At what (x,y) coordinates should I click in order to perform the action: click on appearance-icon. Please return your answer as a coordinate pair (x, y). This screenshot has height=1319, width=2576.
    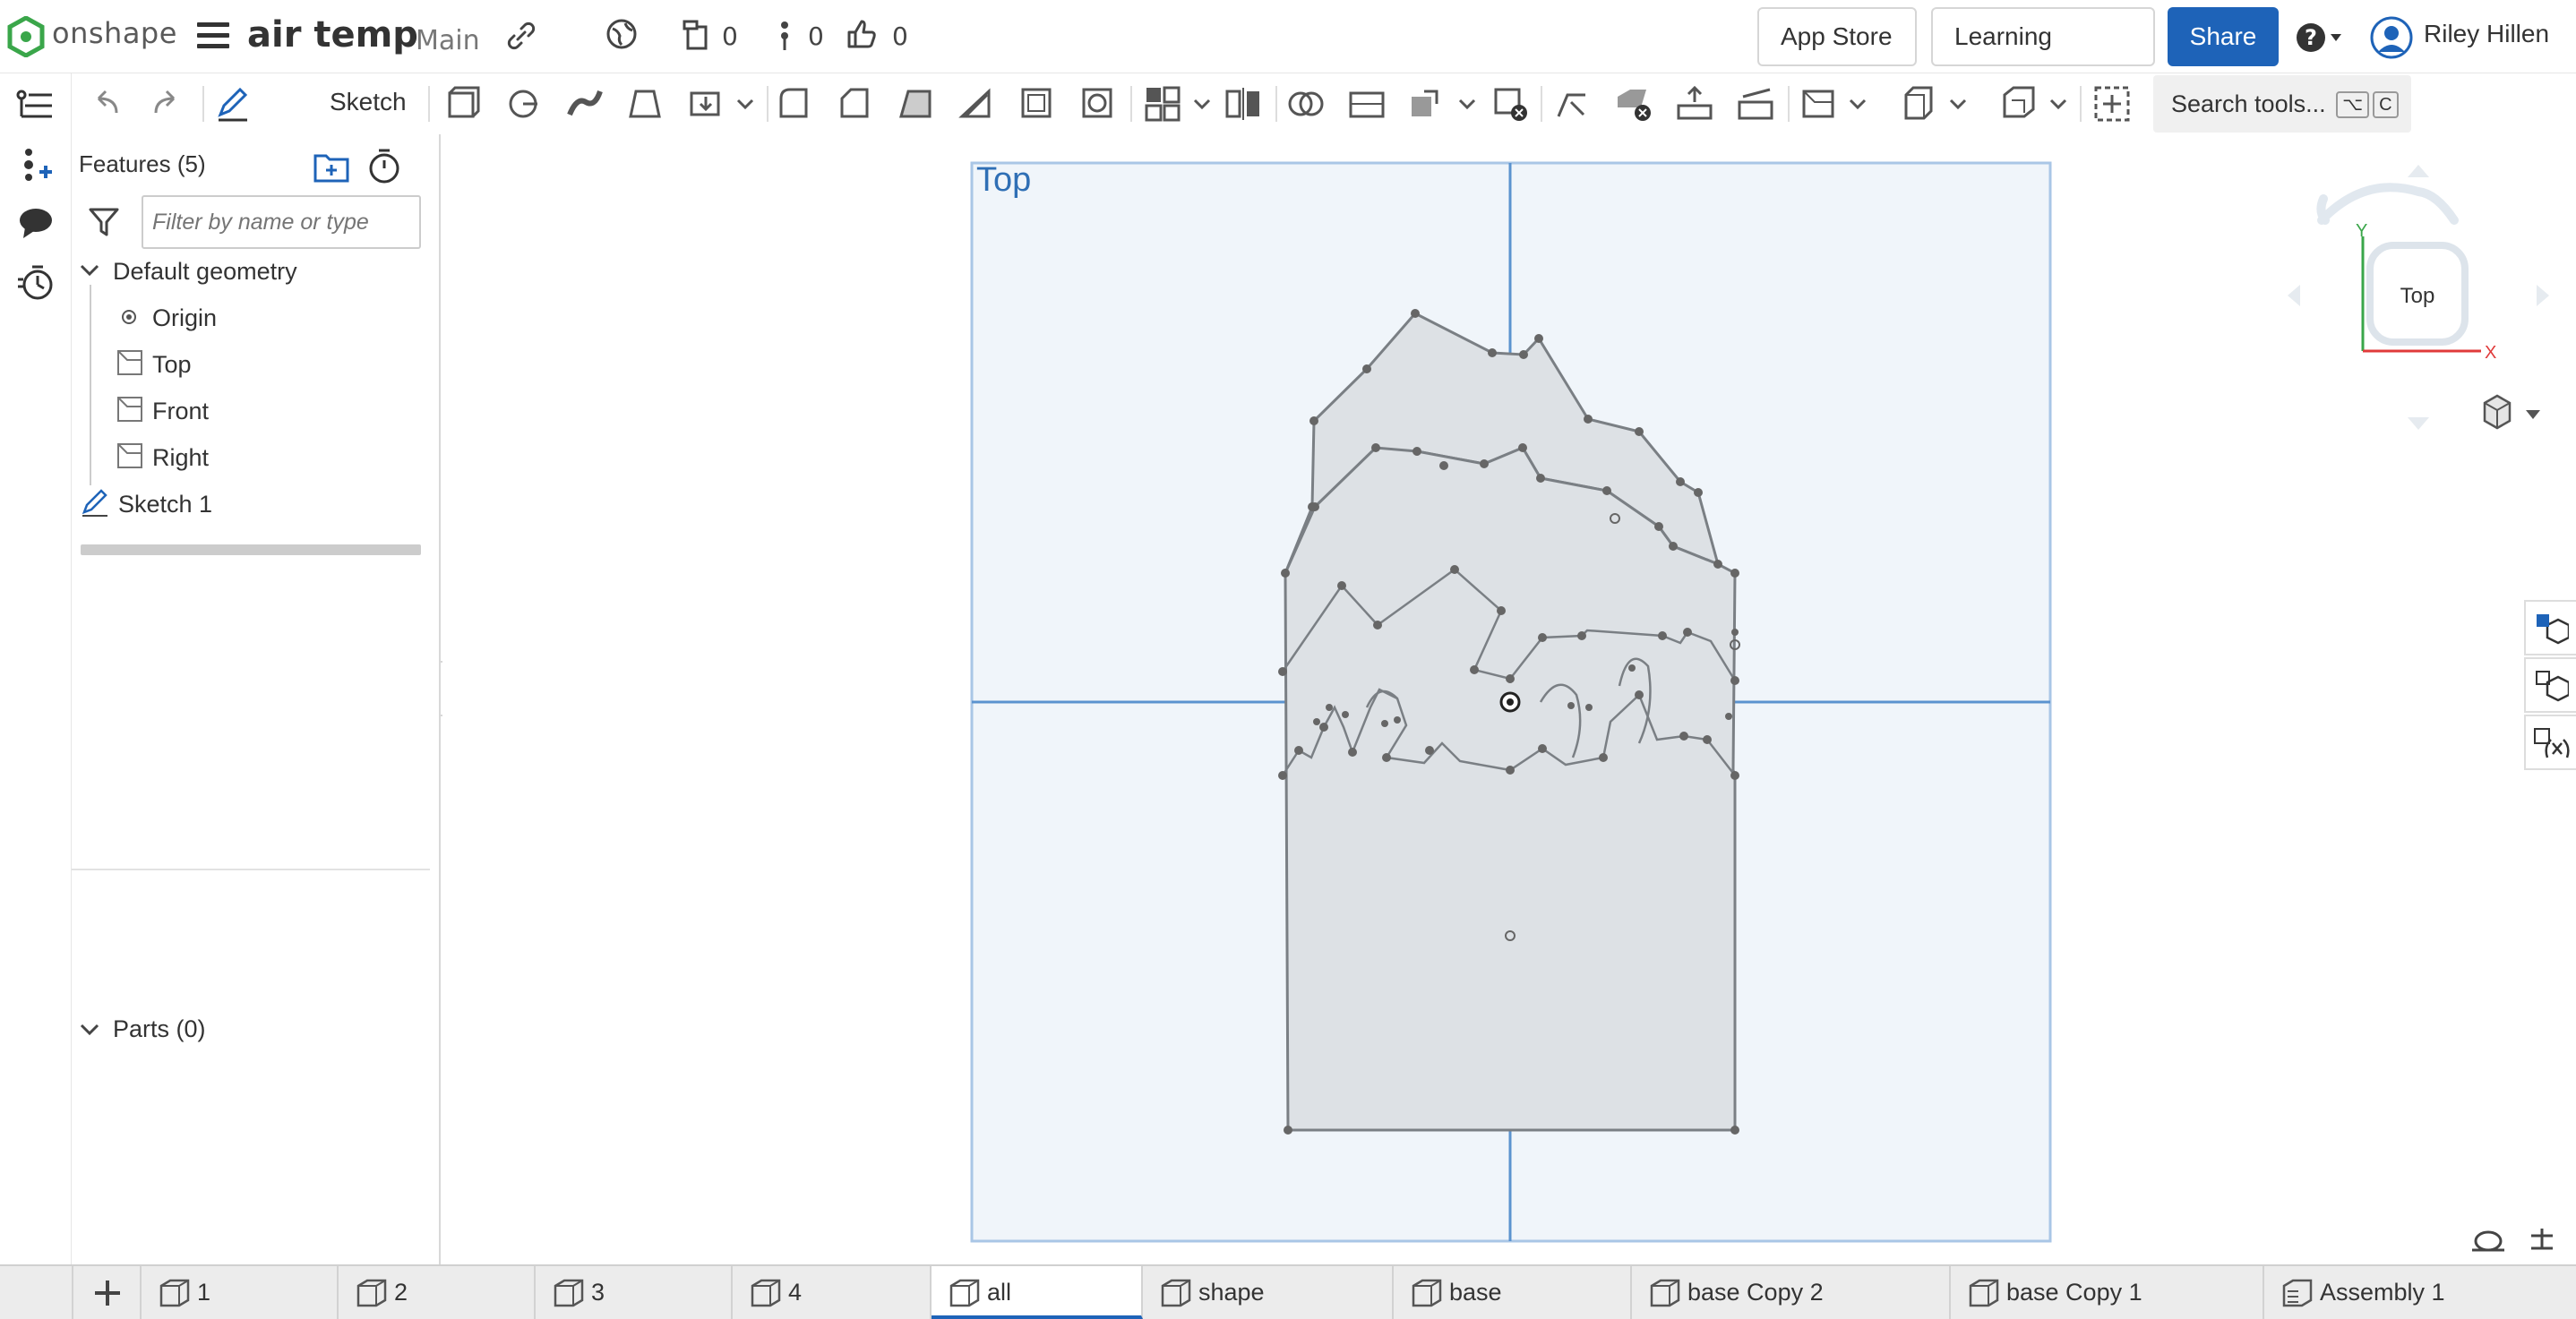
    Looking at the image, I should click on (2552, 686).